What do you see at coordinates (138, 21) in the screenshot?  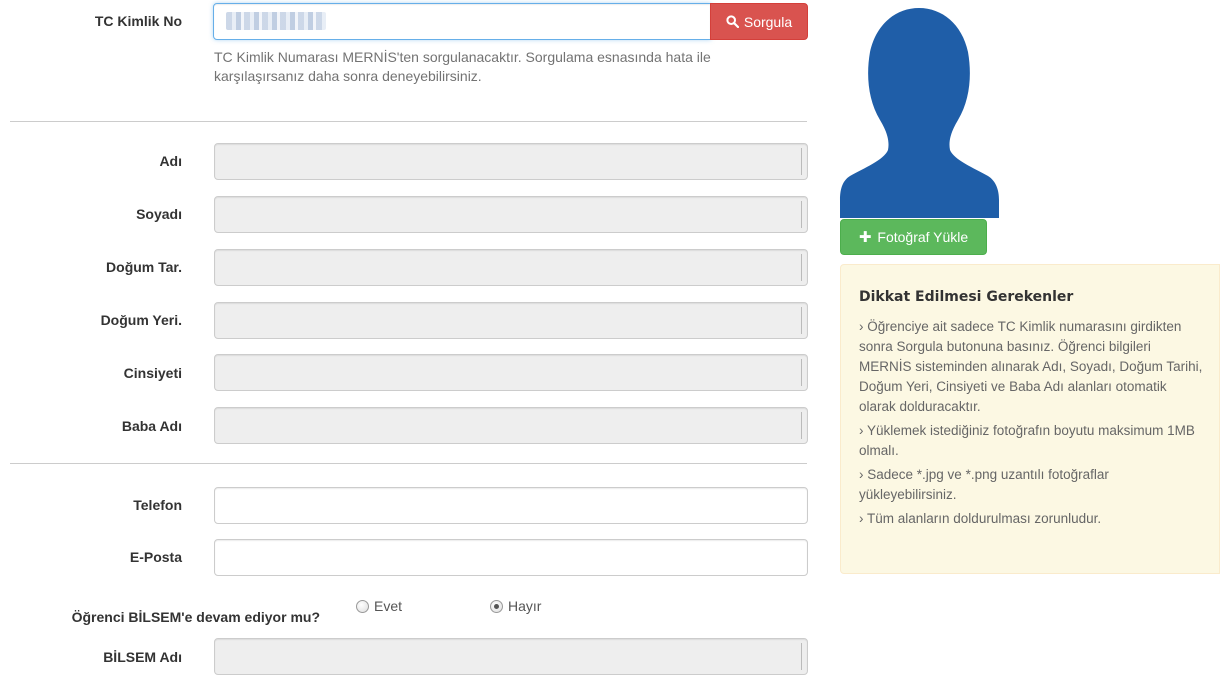 I see `tc-kimlik-label: TC Kimlik No` at bounding box center [138, 21].